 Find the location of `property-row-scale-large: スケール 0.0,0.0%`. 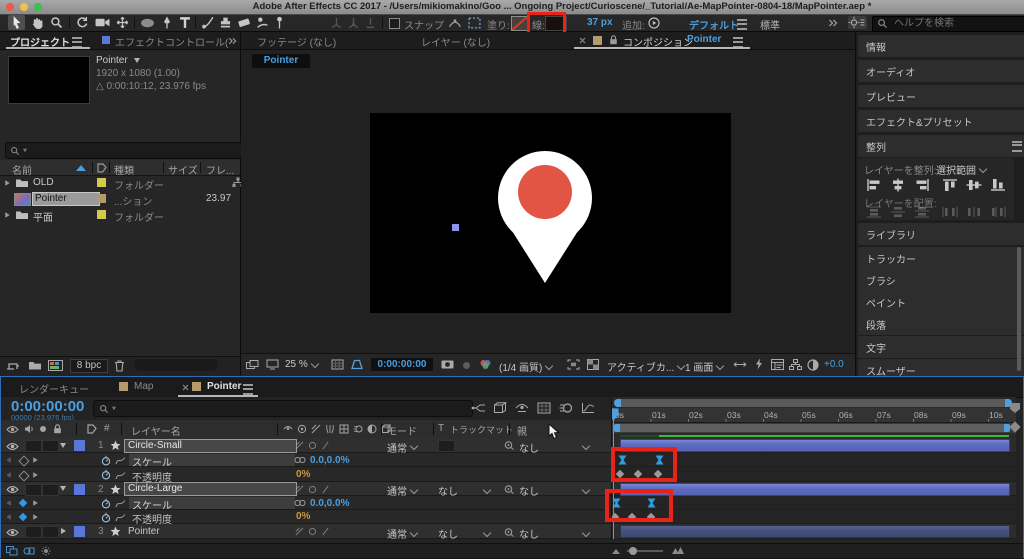

property-row-scale-large: スケール 0.0,0.0% is located at coordinates (306, 504).